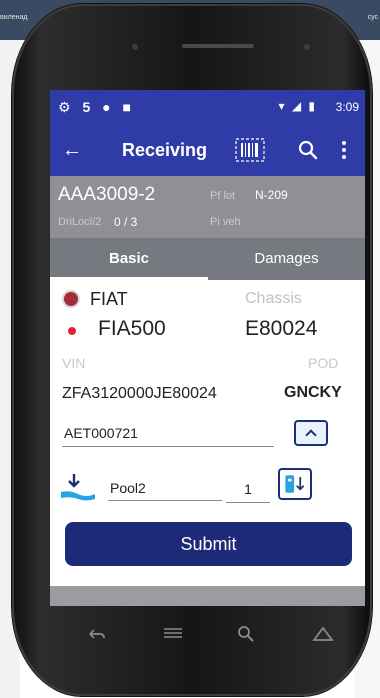 The width and height of the screenshot is (380, 698). Describe the element at coordinates (139, 393) in the screenshot. I see `vin-value: ZFA3120000JE80024` at that location.